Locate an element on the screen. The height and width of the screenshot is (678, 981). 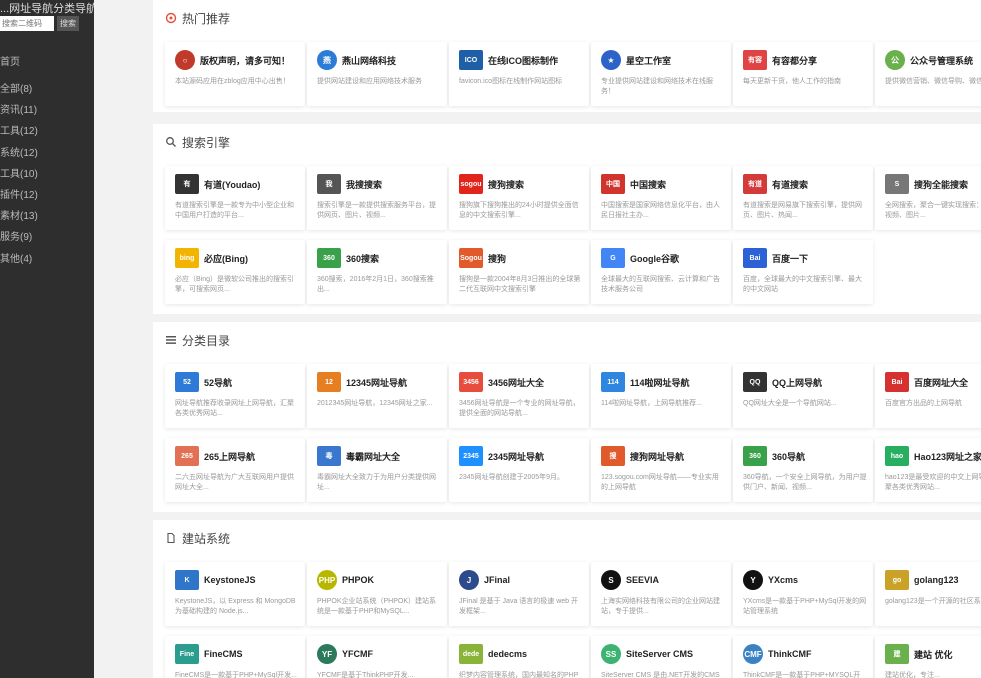
site-card: ICO 在线ICO图标制作 favicon.ico图标在线制作网站图标 is located at coordinates (519, 74).